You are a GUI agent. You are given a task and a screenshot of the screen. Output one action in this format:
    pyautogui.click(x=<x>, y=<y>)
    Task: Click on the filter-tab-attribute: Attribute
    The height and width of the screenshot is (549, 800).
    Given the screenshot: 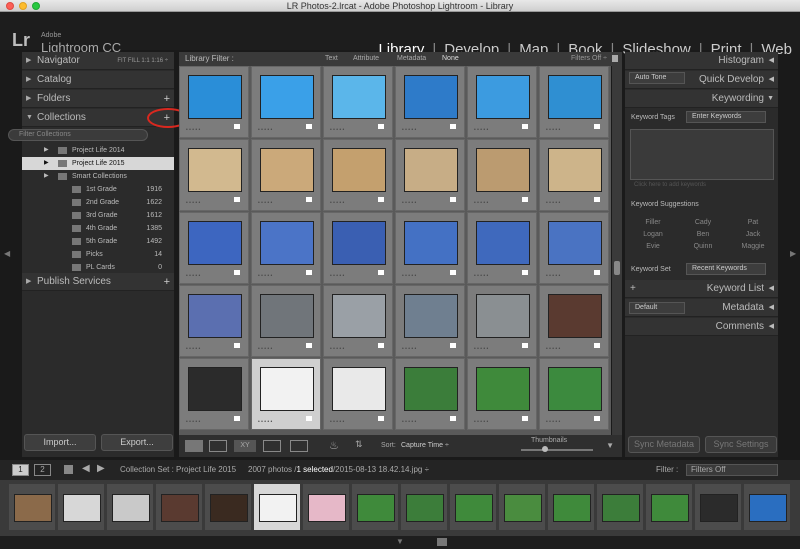 What is the action you would take?
    pyautogui.click(x=366, y=59)
    